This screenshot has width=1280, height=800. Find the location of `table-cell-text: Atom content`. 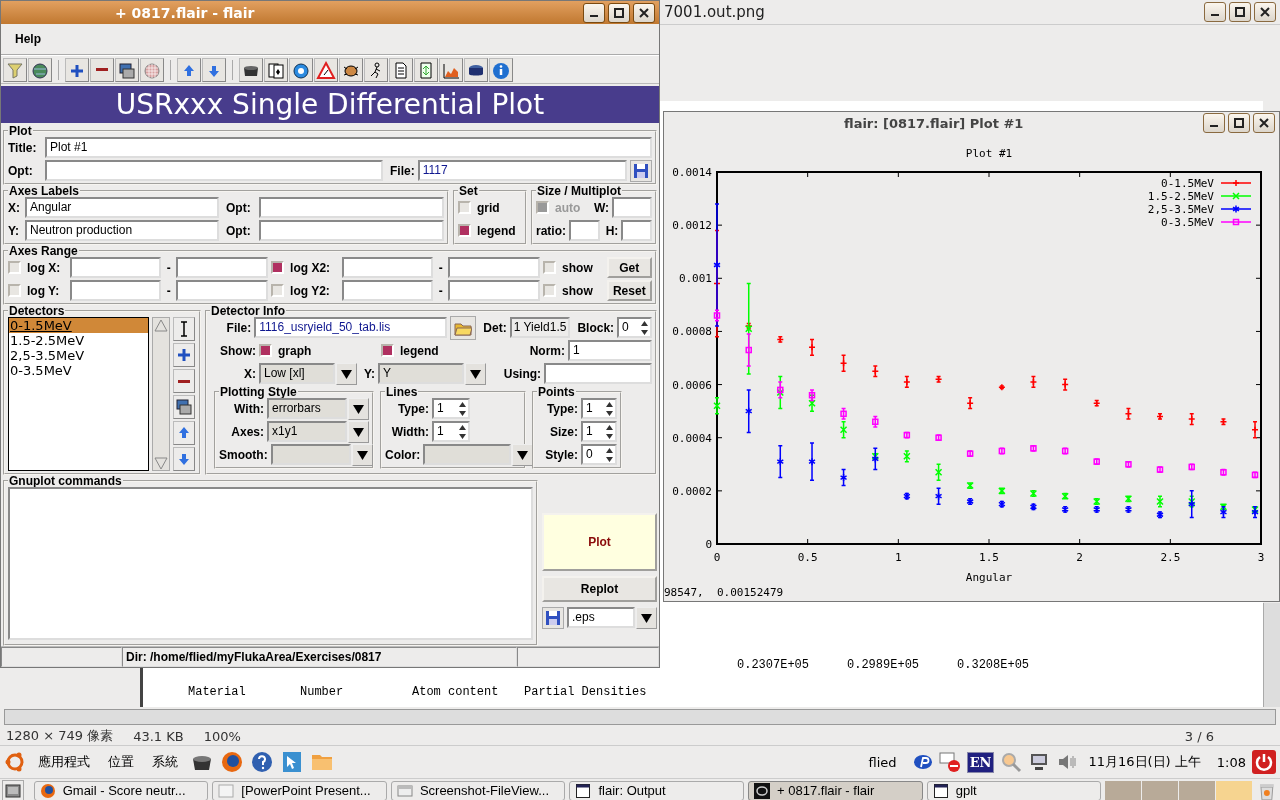

table-cell-text: Atom content is located at coordinates (456, 692).